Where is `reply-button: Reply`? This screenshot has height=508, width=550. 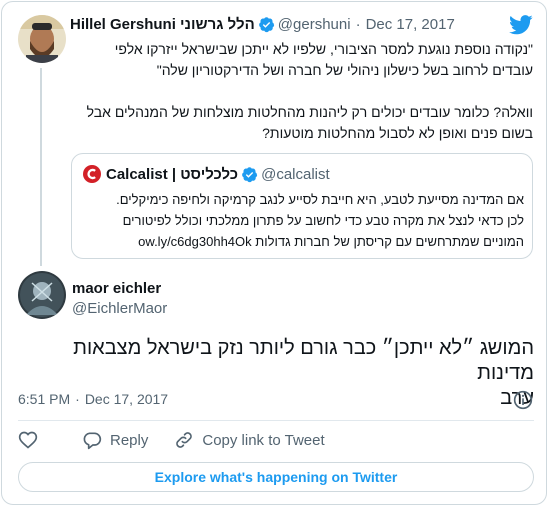
reply-button: Reply is located at coordinates (115, 440).